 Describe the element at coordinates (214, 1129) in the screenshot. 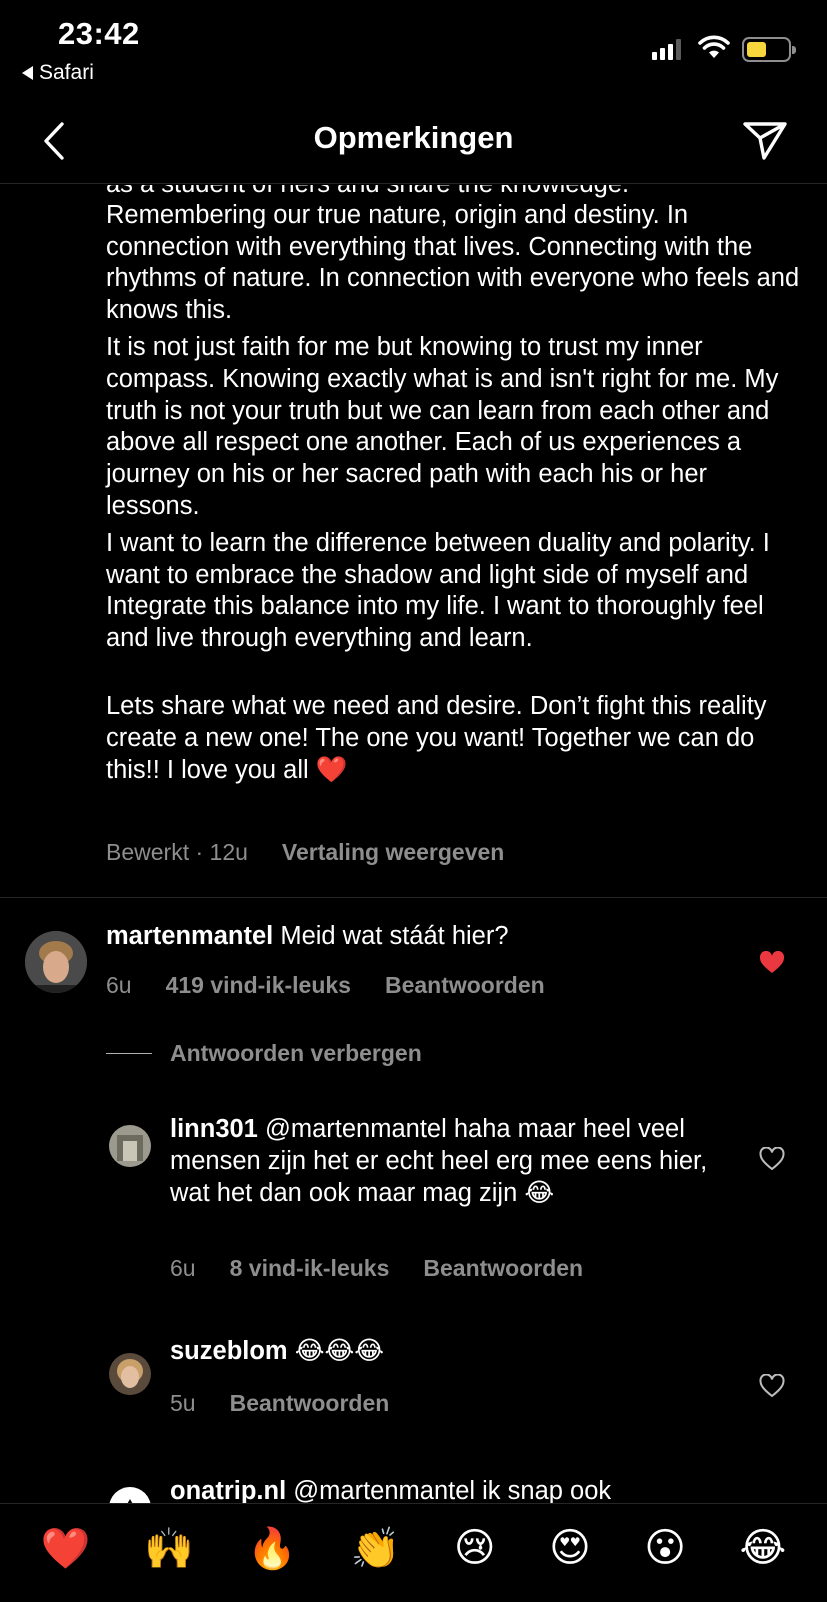

I see `comment-username: linn301` at that location.